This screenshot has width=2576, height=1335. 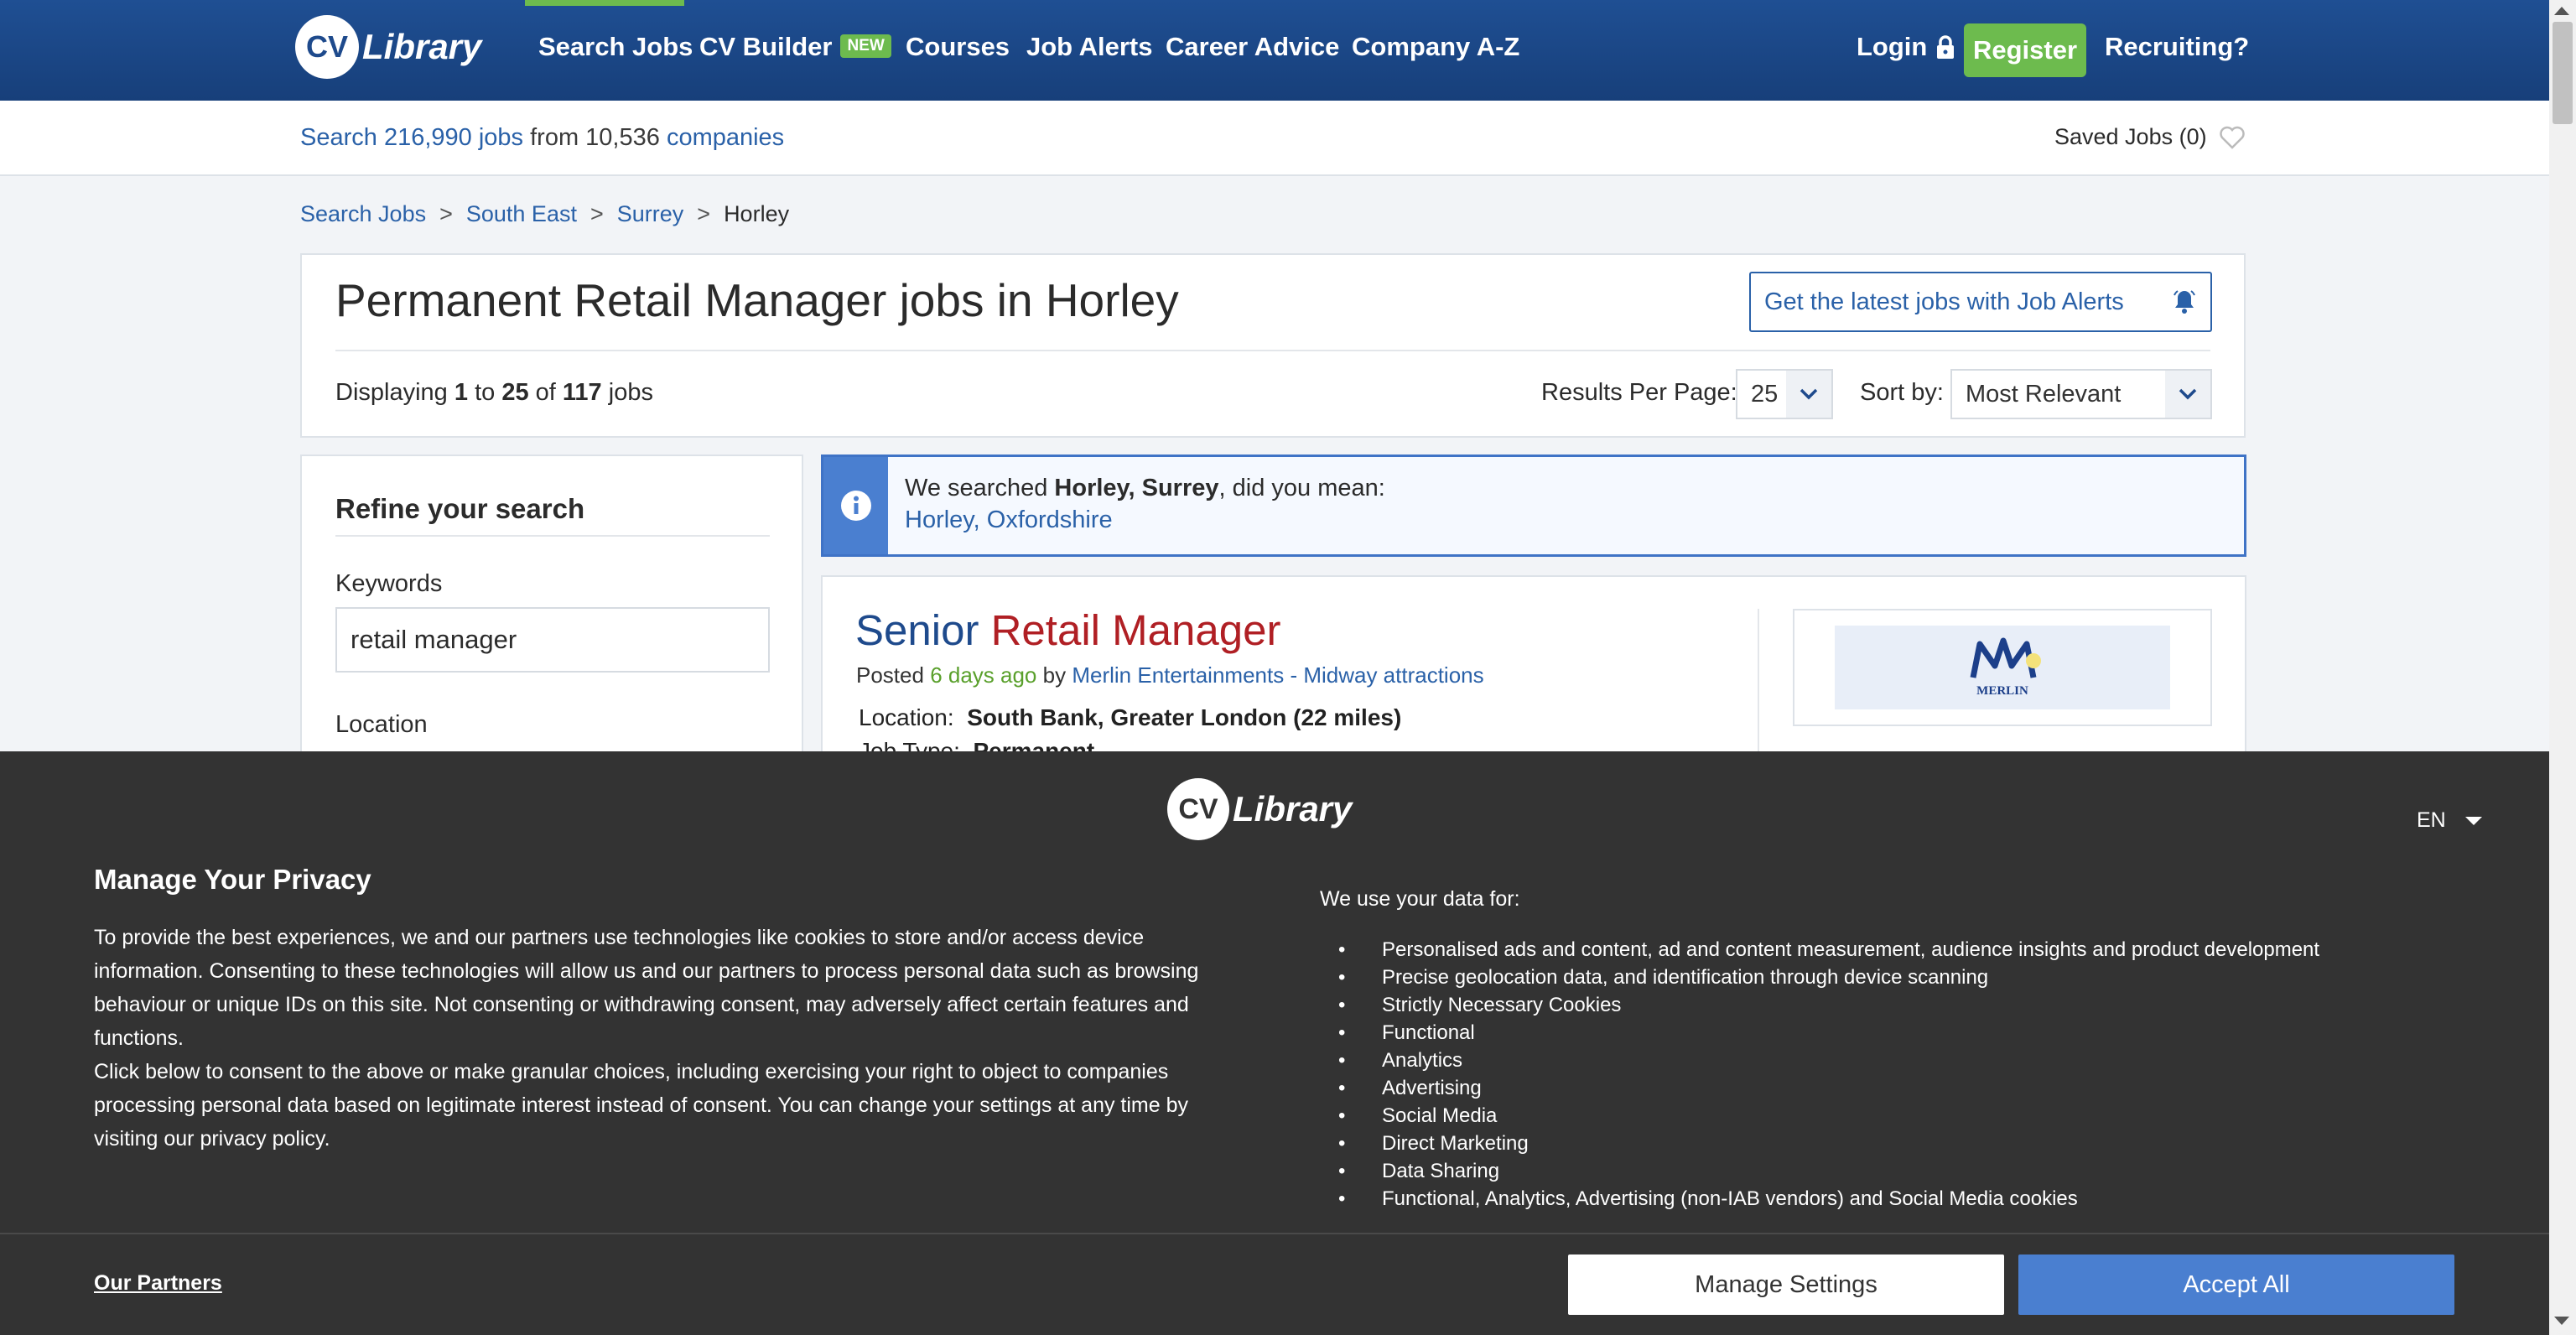 I want to click on posted-label: Posted, so click(x=890, y=675).